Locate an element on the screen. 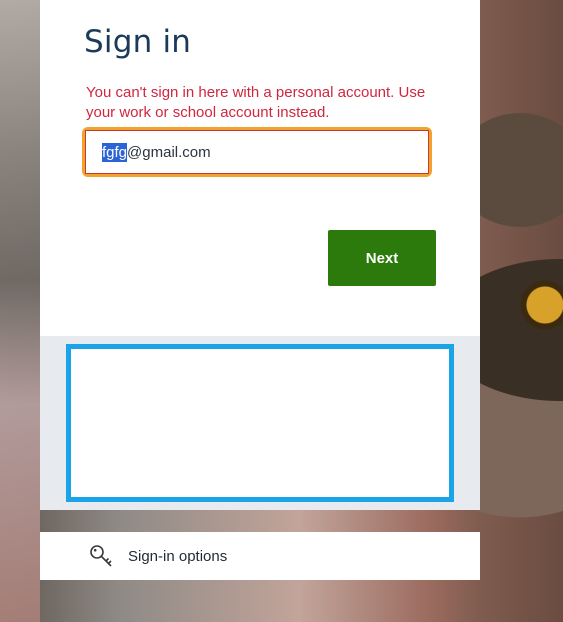  email-selected-text: fgfg is located at coordinates (115, 152).